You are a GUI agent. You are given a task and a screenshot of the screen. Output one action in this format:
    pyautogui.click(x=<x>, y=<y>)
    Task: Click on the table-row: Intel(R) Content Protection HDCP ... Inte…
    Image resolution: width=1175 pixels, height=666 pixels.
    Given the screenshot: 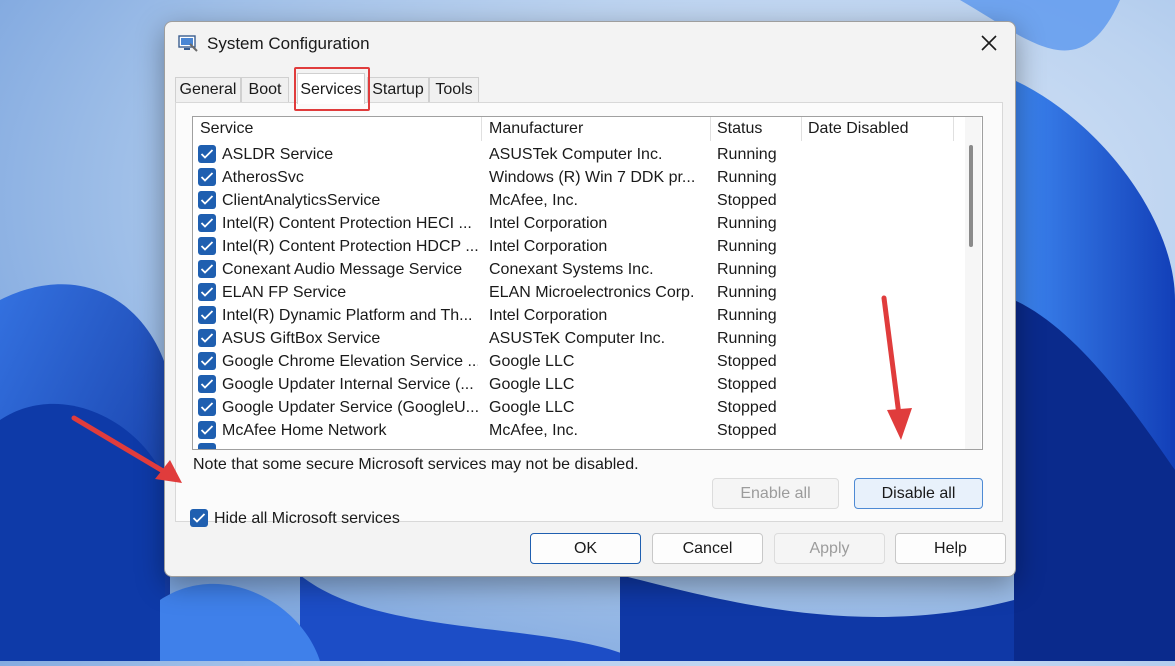 What is the action you would take?
    pyautogui.click(x=578, y=246)
    